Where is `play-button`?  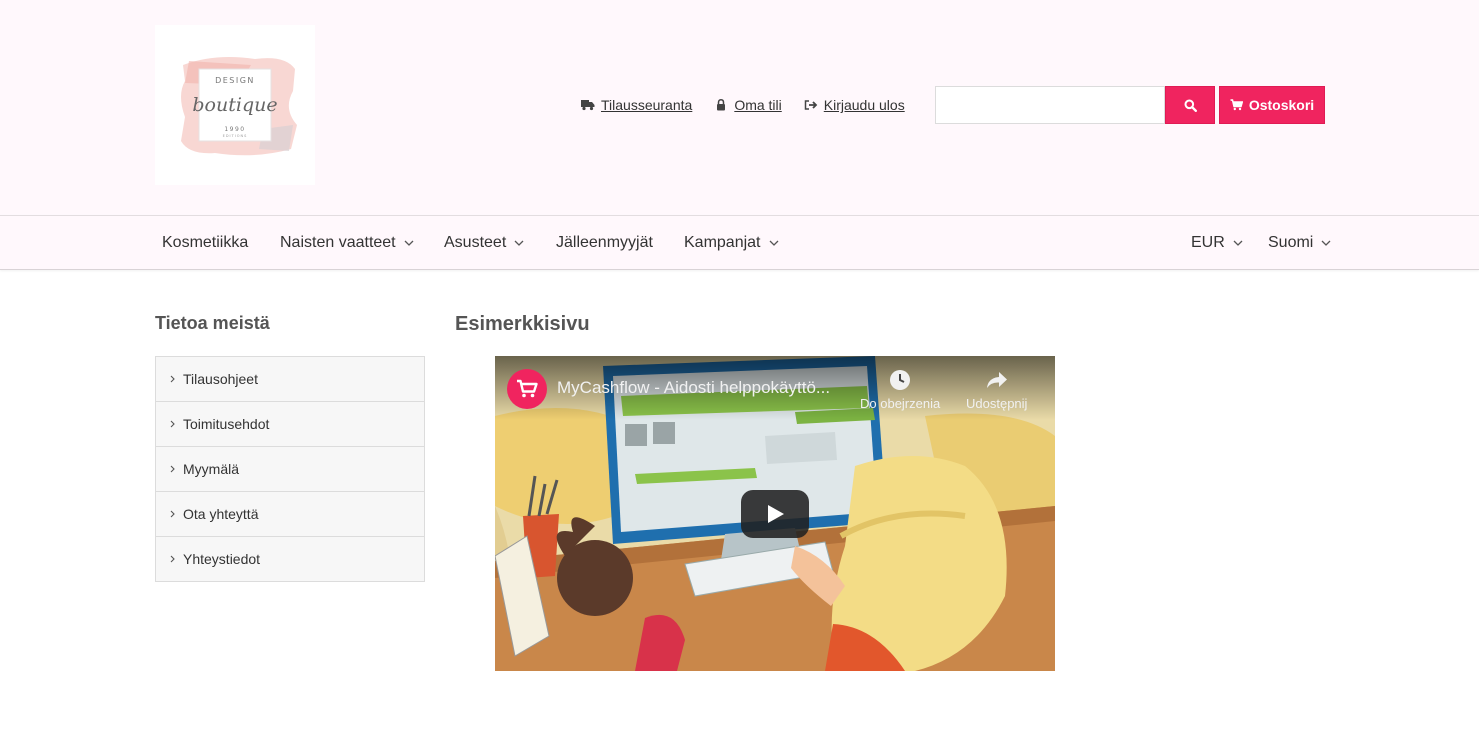 play-button is located at coordinates (775, 514).